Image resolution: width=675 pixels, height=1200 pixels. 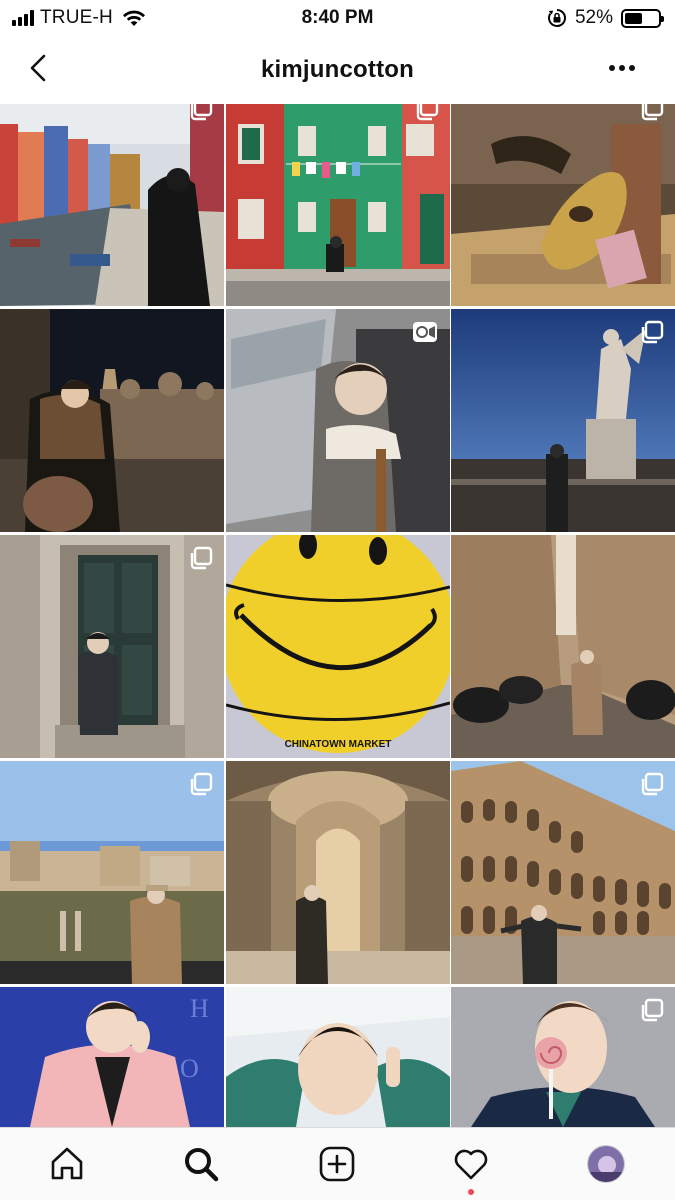 I want to click on tab-search, so click(x=201, y=1164).